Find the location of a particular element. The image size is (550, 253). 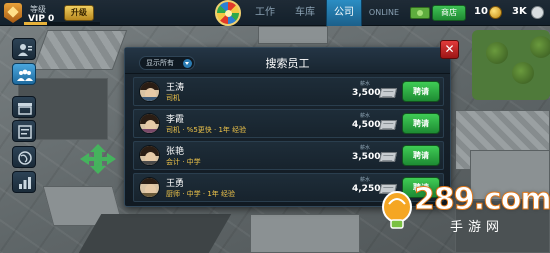

employee-role: 会计 · 中学 is located at coordinates (183, 162).